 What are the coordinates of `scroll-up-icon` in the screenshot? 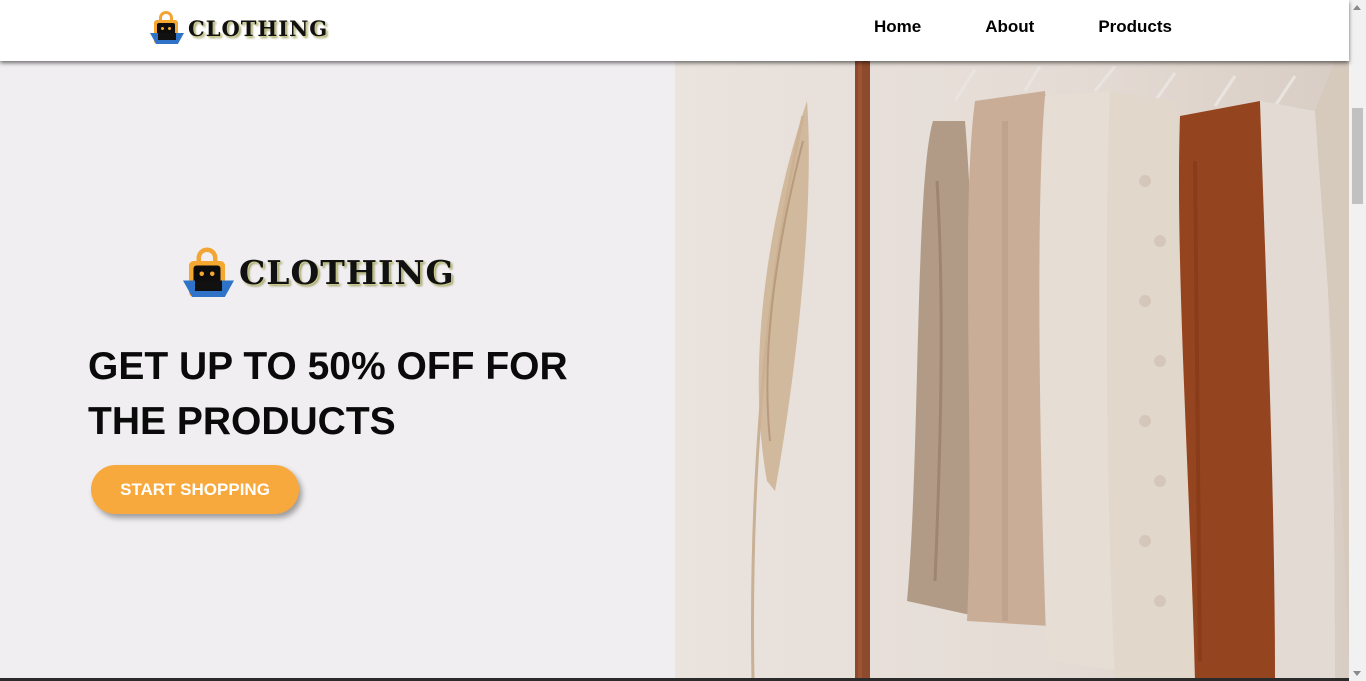 It's located at (1357, 7).